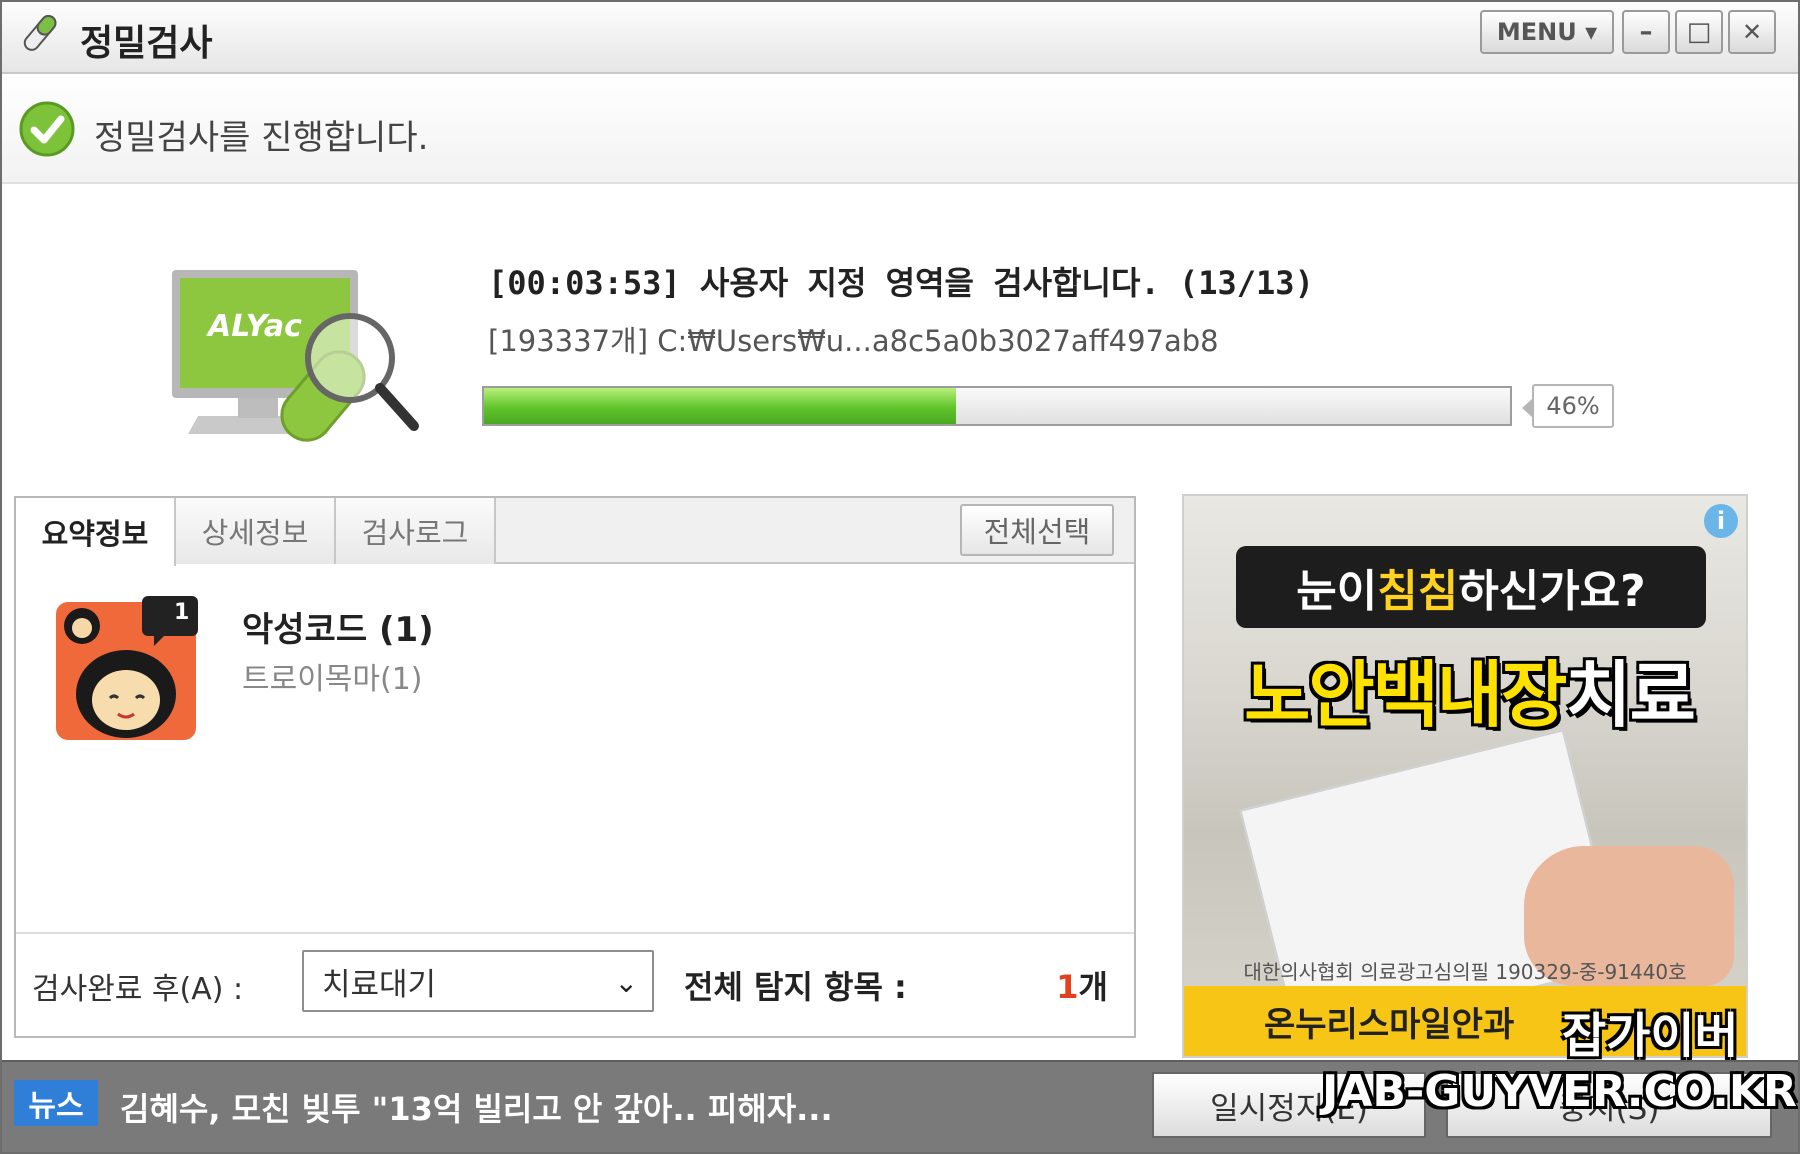 This screenshot has width=1800, height=1154. I want to click on watermark-url: JAB-GUYVER.CO.KR, so click(1559, 1091).